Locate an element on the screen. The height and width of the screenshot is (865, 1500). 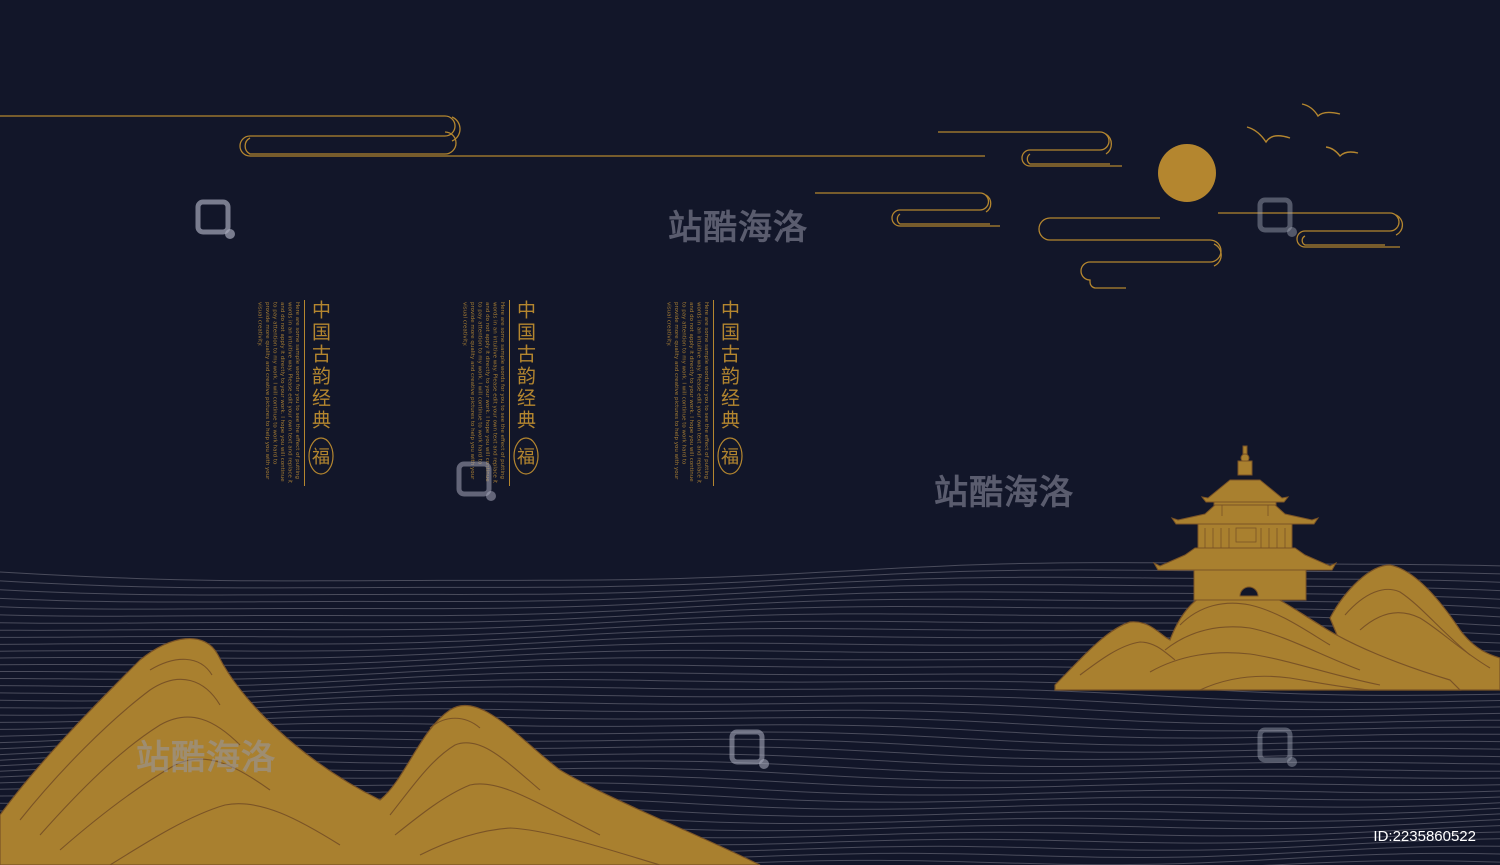
image-id-label: ID:2235860522 is located at coordinates (1424, 836).